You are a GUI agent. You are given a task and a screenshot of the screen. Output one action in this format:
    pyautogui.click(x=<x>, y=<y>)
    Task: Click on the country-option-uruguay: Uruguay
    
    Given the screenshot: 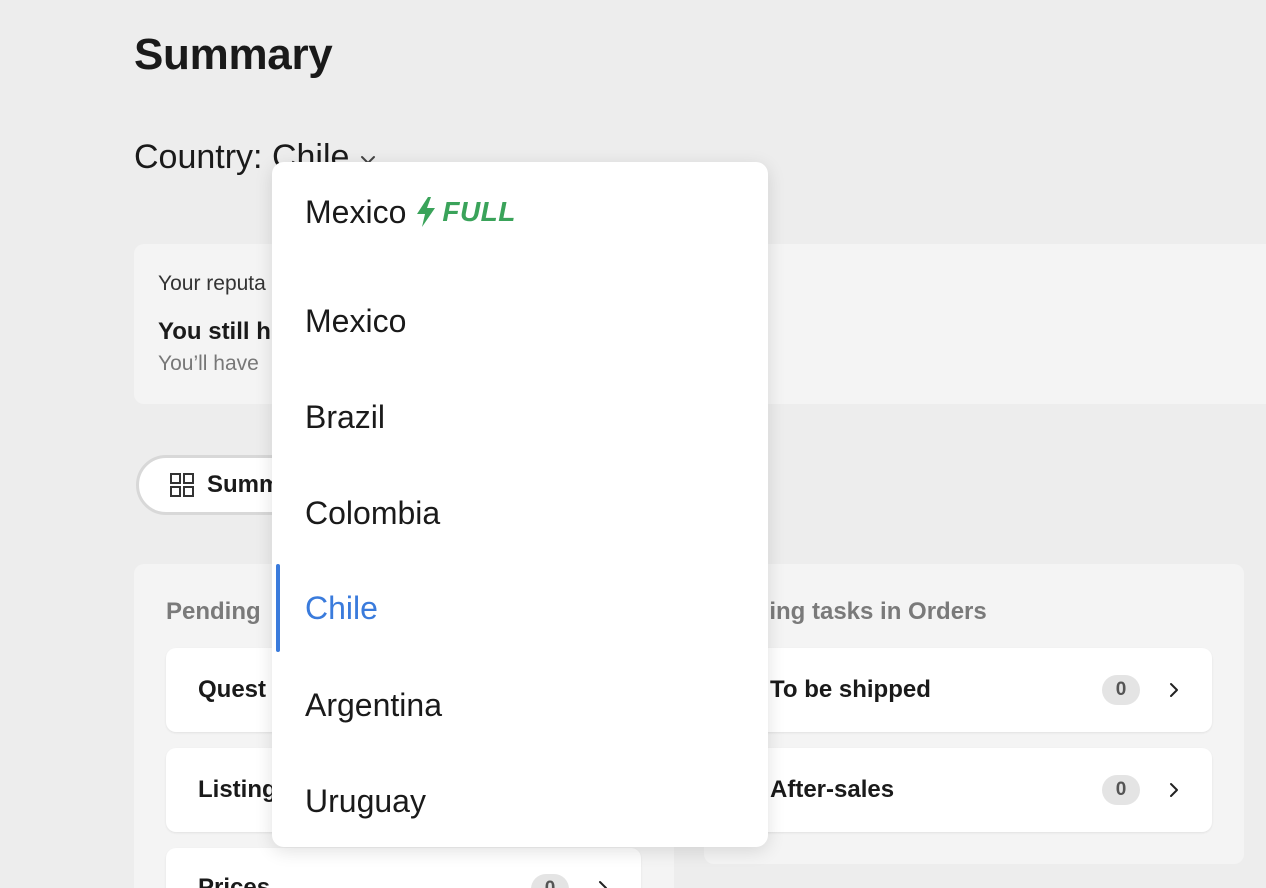 What is the action you would take?
    pyautogui.click(x=520, y=801)
    